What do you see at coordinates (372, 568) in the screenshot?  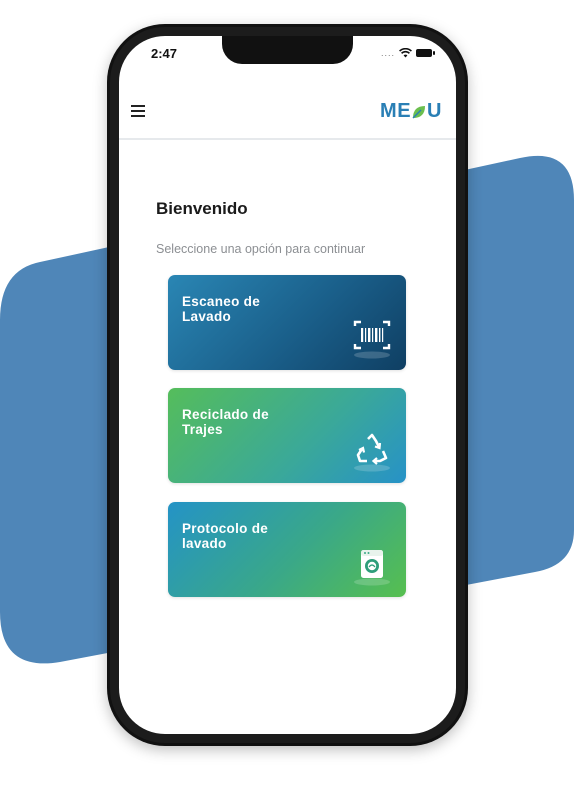 I see `washing-machine-icon` at bounding box center [372, 568].